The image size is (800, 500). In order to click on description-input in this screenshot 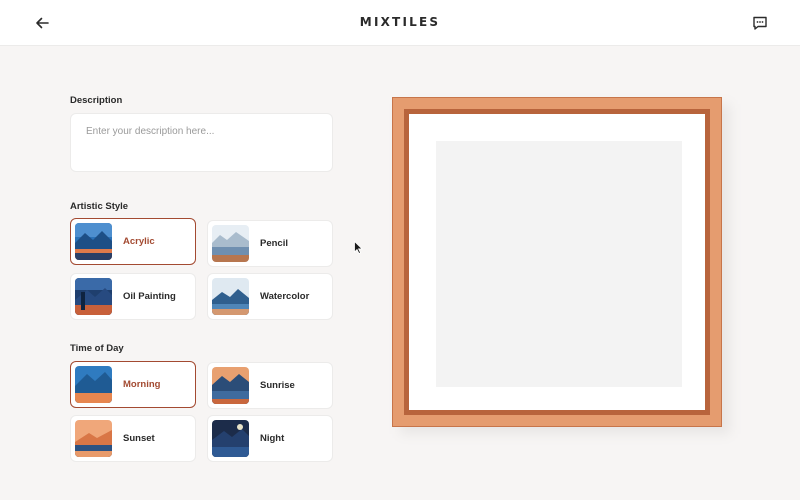, I will do `click(201, 142)`.